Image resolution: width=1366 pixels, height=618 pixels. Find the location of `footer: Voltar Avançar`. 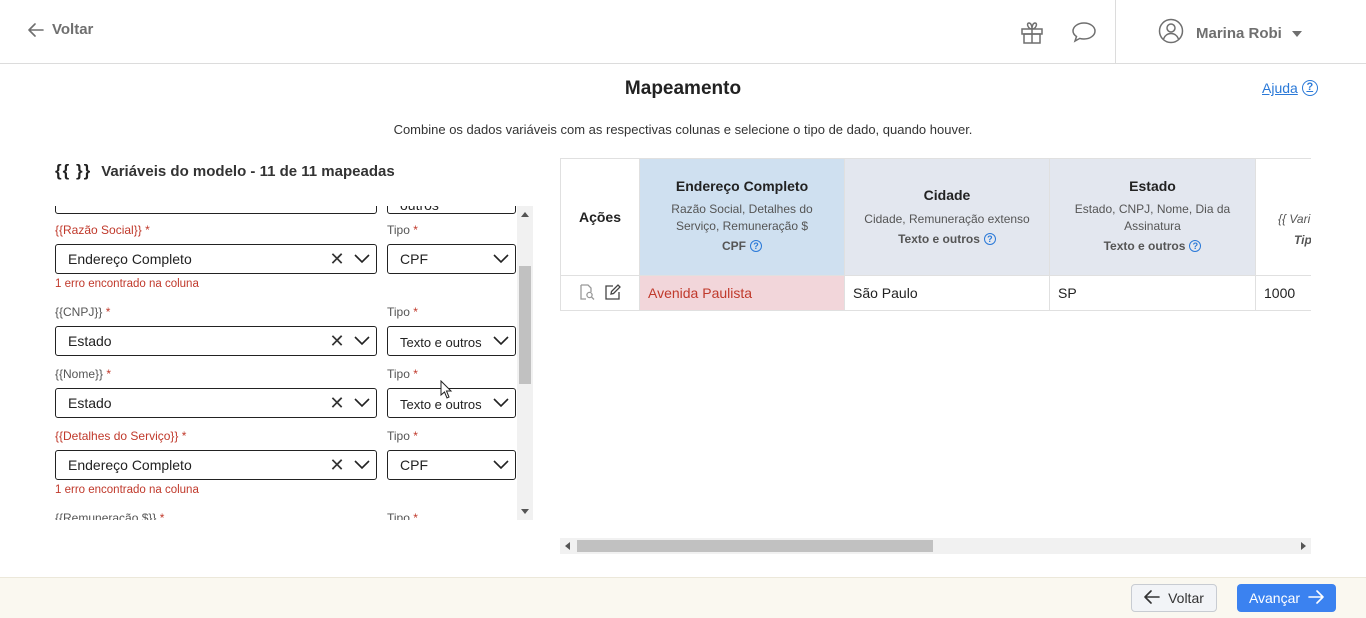

footer: Voltar Avançar is located at coordinates (683, 597).